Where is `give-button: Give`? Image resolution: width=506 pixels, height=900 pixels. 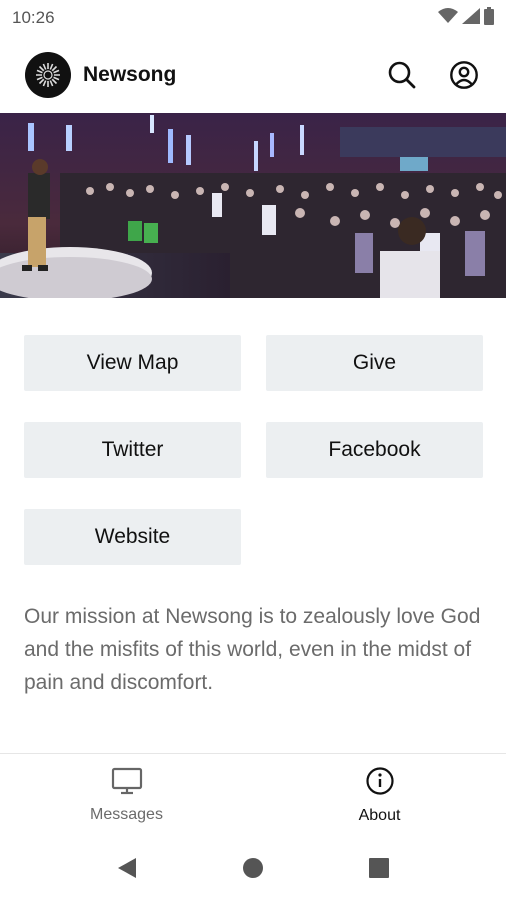
give-button: Give is located at coordinates (374, 363).